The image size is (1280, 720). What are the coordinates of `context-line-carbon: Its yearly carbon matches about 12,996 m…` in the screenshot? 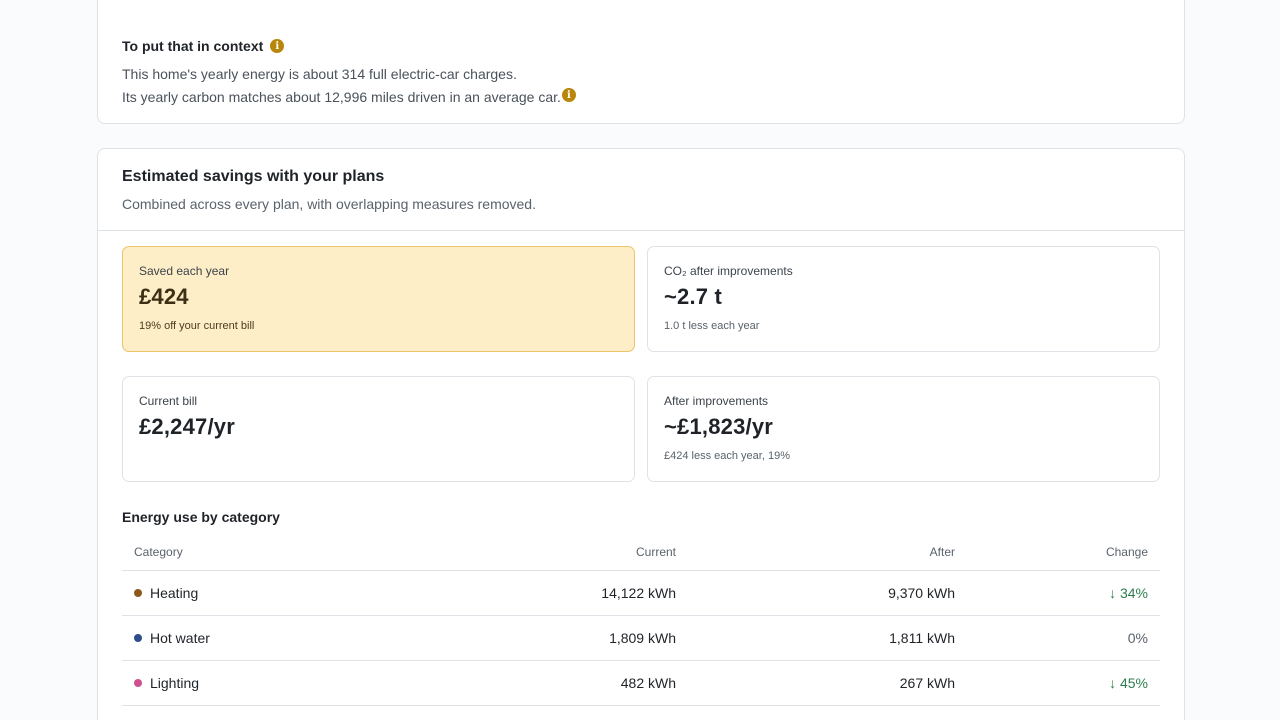 It's located at (349, 96).